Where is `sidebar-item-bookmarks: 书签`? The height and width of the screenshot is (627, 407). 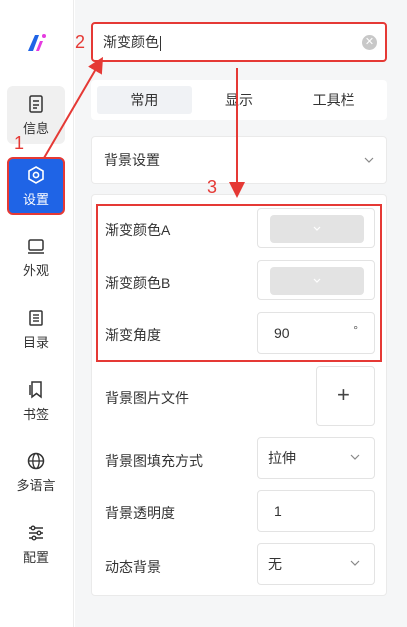
sidebar-item-bookmarks: 书签 is located at coordinates (36, 401).